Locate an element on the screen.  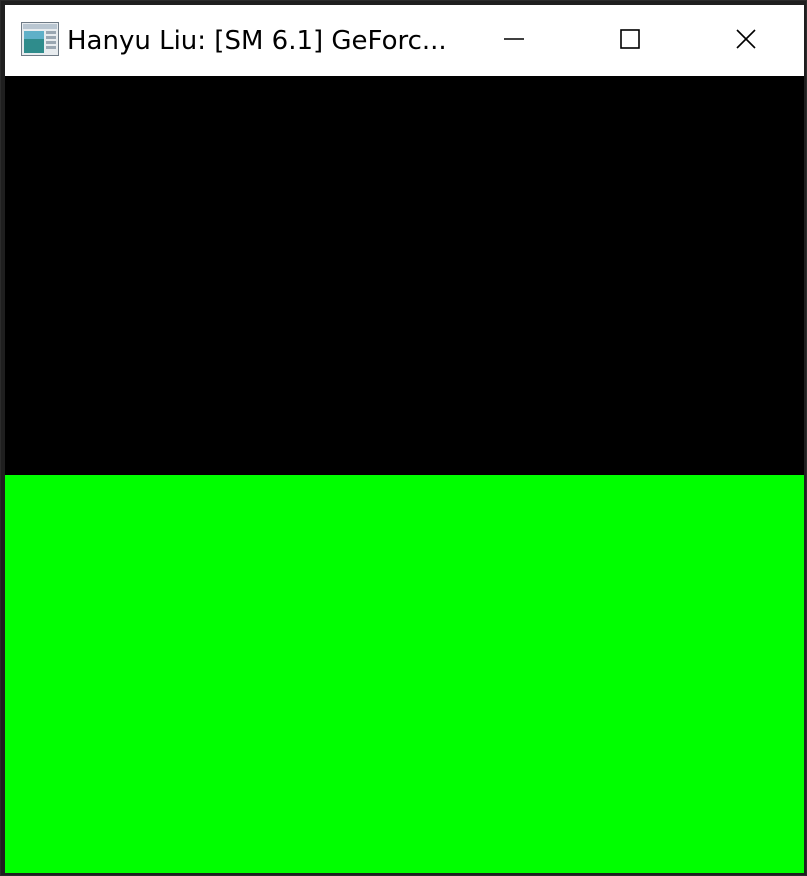
close-icon is located at coordinates (746, 41).